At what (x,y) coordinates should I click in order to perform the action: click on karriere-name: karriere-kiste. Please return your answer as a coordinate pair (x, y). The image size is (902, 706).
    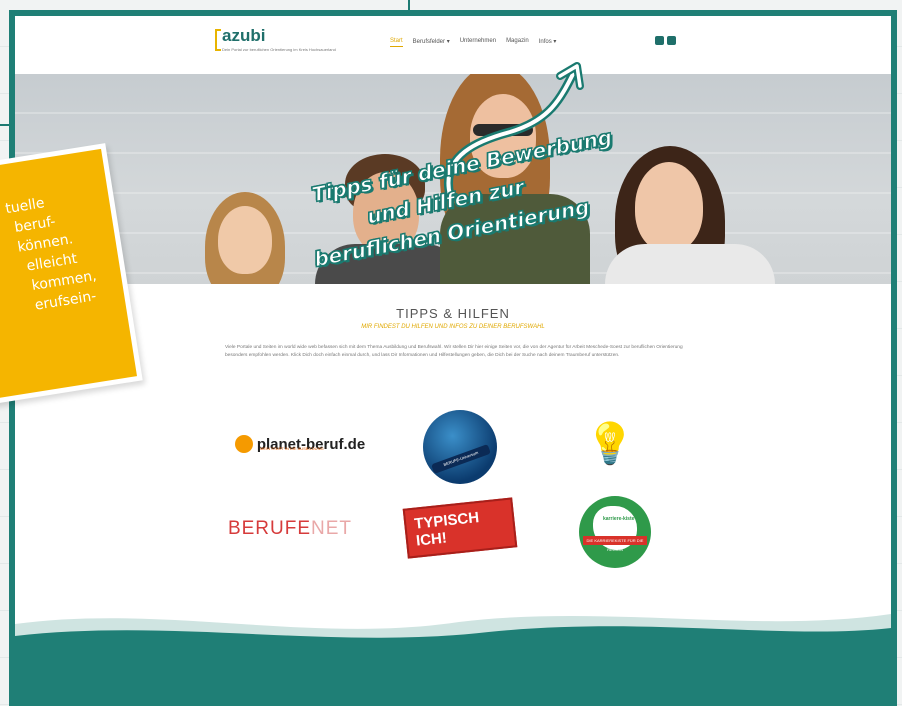
    Looking at the image, I should click on (619, 519).